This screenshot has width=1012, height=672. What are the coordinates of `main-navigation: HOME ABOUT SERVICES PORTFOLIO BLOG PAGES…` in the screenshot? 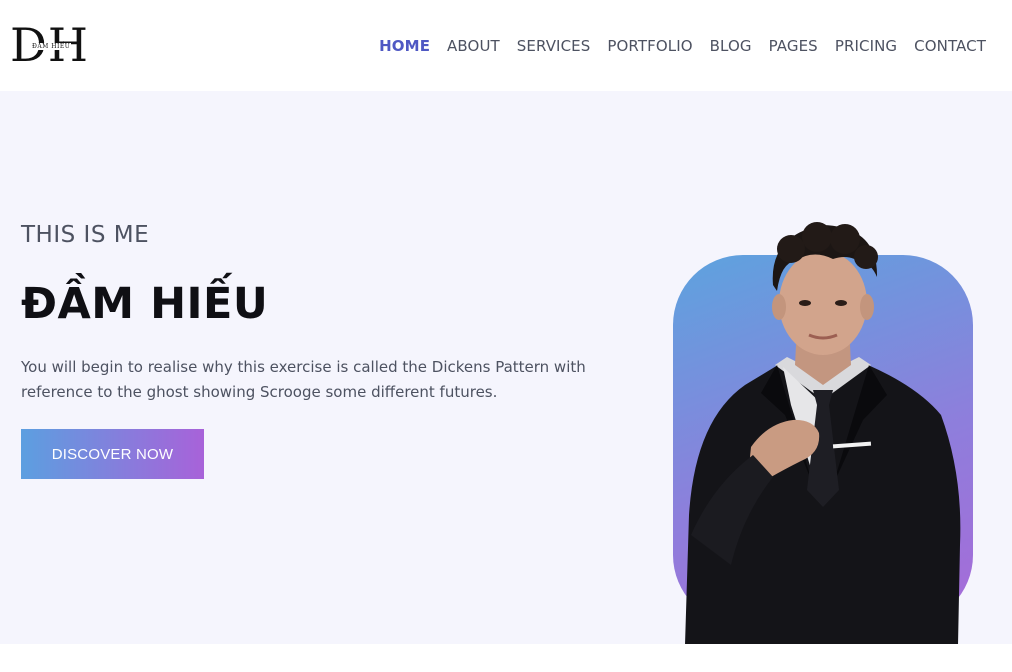 It's located at (682, 46).